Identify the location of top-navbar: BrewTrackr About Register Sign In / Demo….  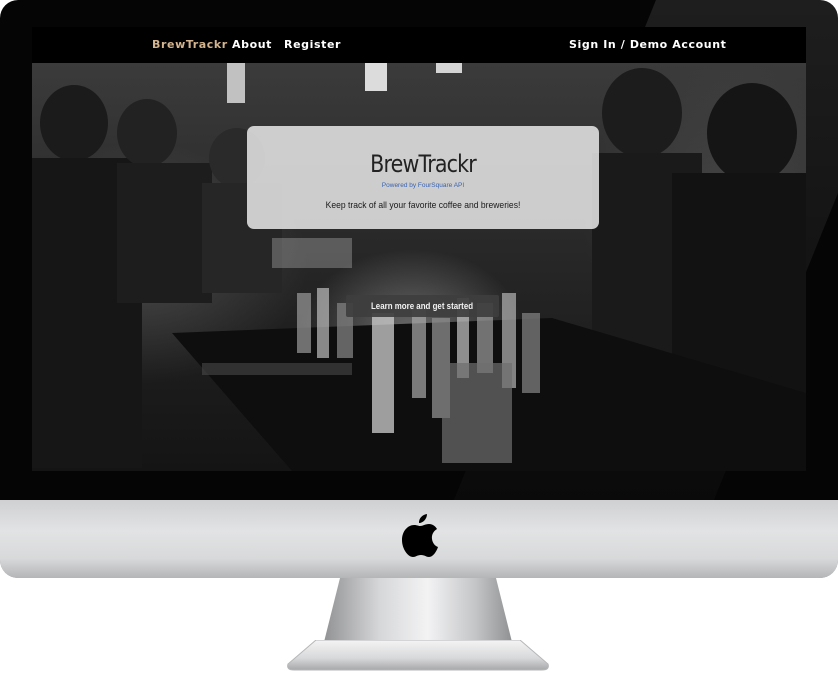
(419, 45).